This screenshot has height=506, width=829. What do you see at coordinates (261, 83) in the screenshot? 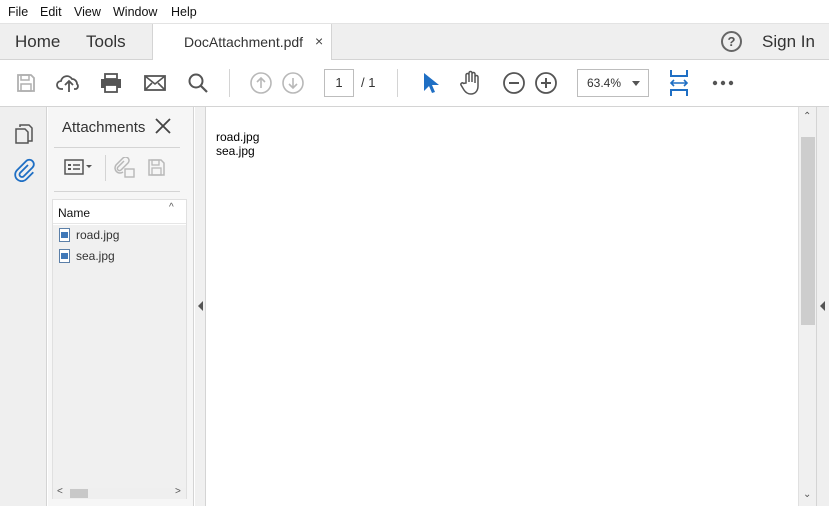
I see `page-up-icon` at bounding box center [261, 83].